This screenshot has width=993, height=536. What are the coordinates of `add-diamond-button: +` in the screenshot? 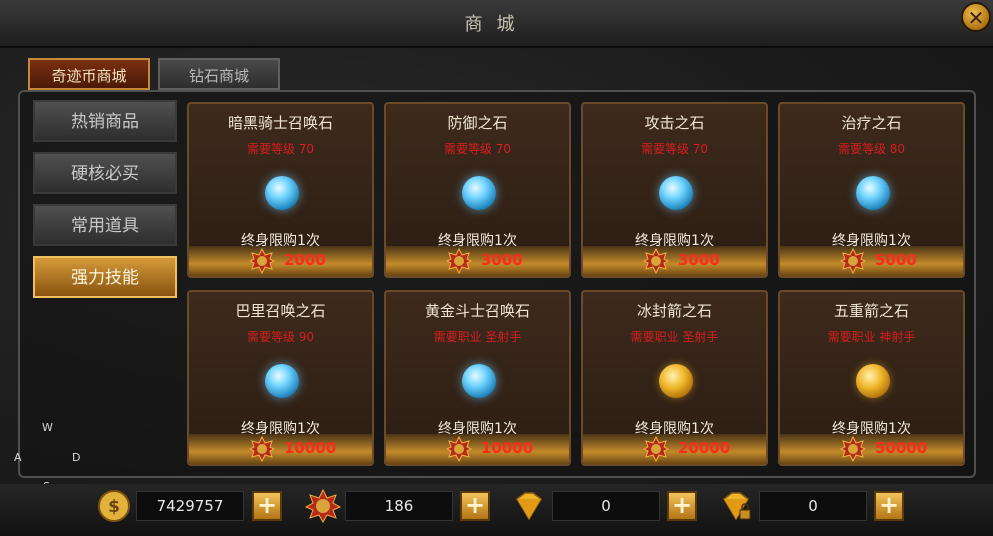 It's located at (682, 506).